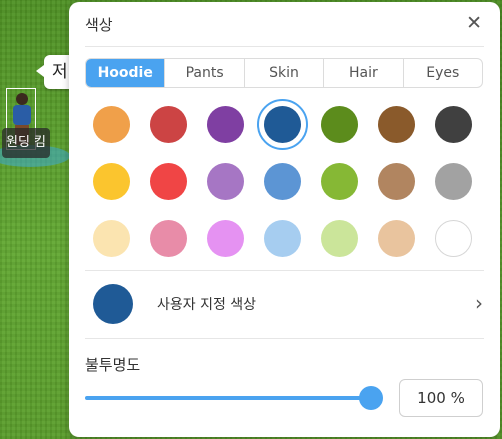  What do you see at coordinates (203, 73) in the screenshot?
I see `tab-pants: Pants` at bounding box center [203, 73].